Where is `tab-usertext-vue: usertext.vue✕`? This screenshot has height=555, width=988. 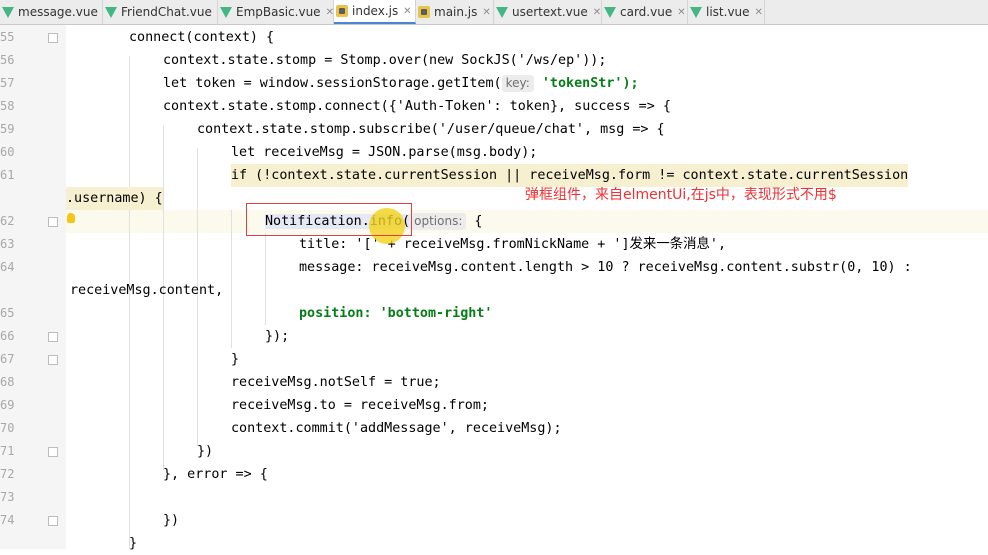
tab-usertext-vue: usertext.vue✕ is located at coordinates (548, 12).